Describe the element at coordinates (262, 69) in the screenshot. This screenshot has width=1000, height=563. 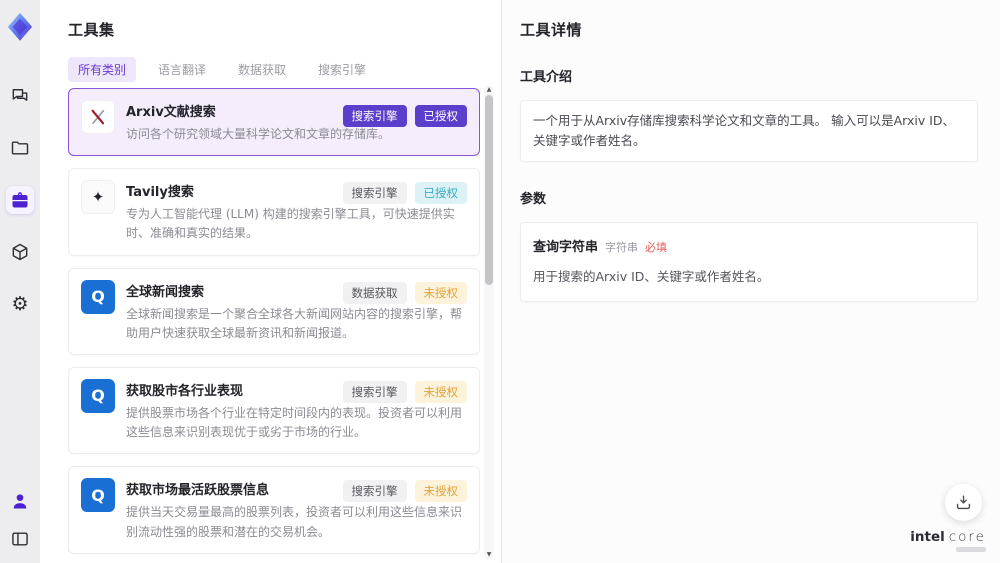
I see `tab-2: 数据获取` at that location.